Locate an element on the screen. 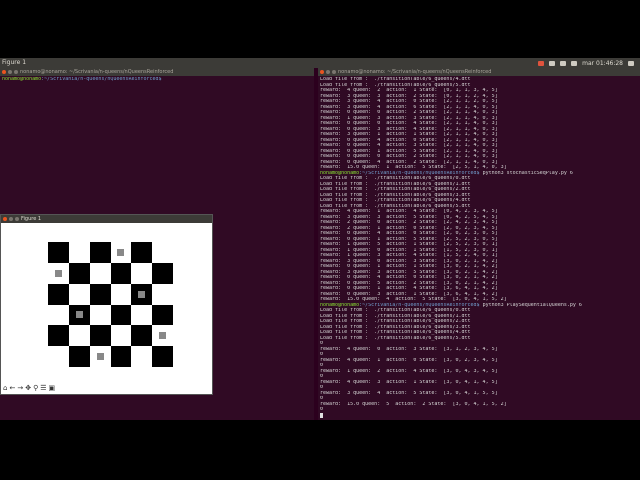  command-text: python3 PlaySequentialQueens.py 6 is located at coordinates (530, 305).